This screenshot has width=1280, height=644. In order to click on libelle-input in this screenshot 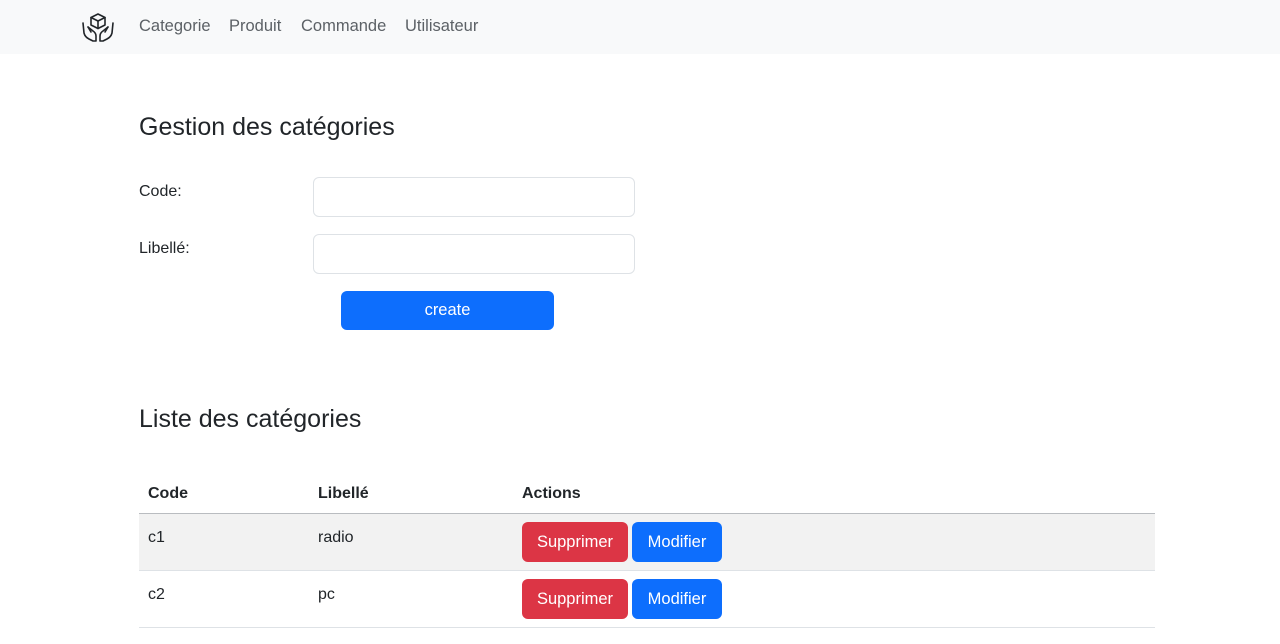, I will do `click(474, 254)`.